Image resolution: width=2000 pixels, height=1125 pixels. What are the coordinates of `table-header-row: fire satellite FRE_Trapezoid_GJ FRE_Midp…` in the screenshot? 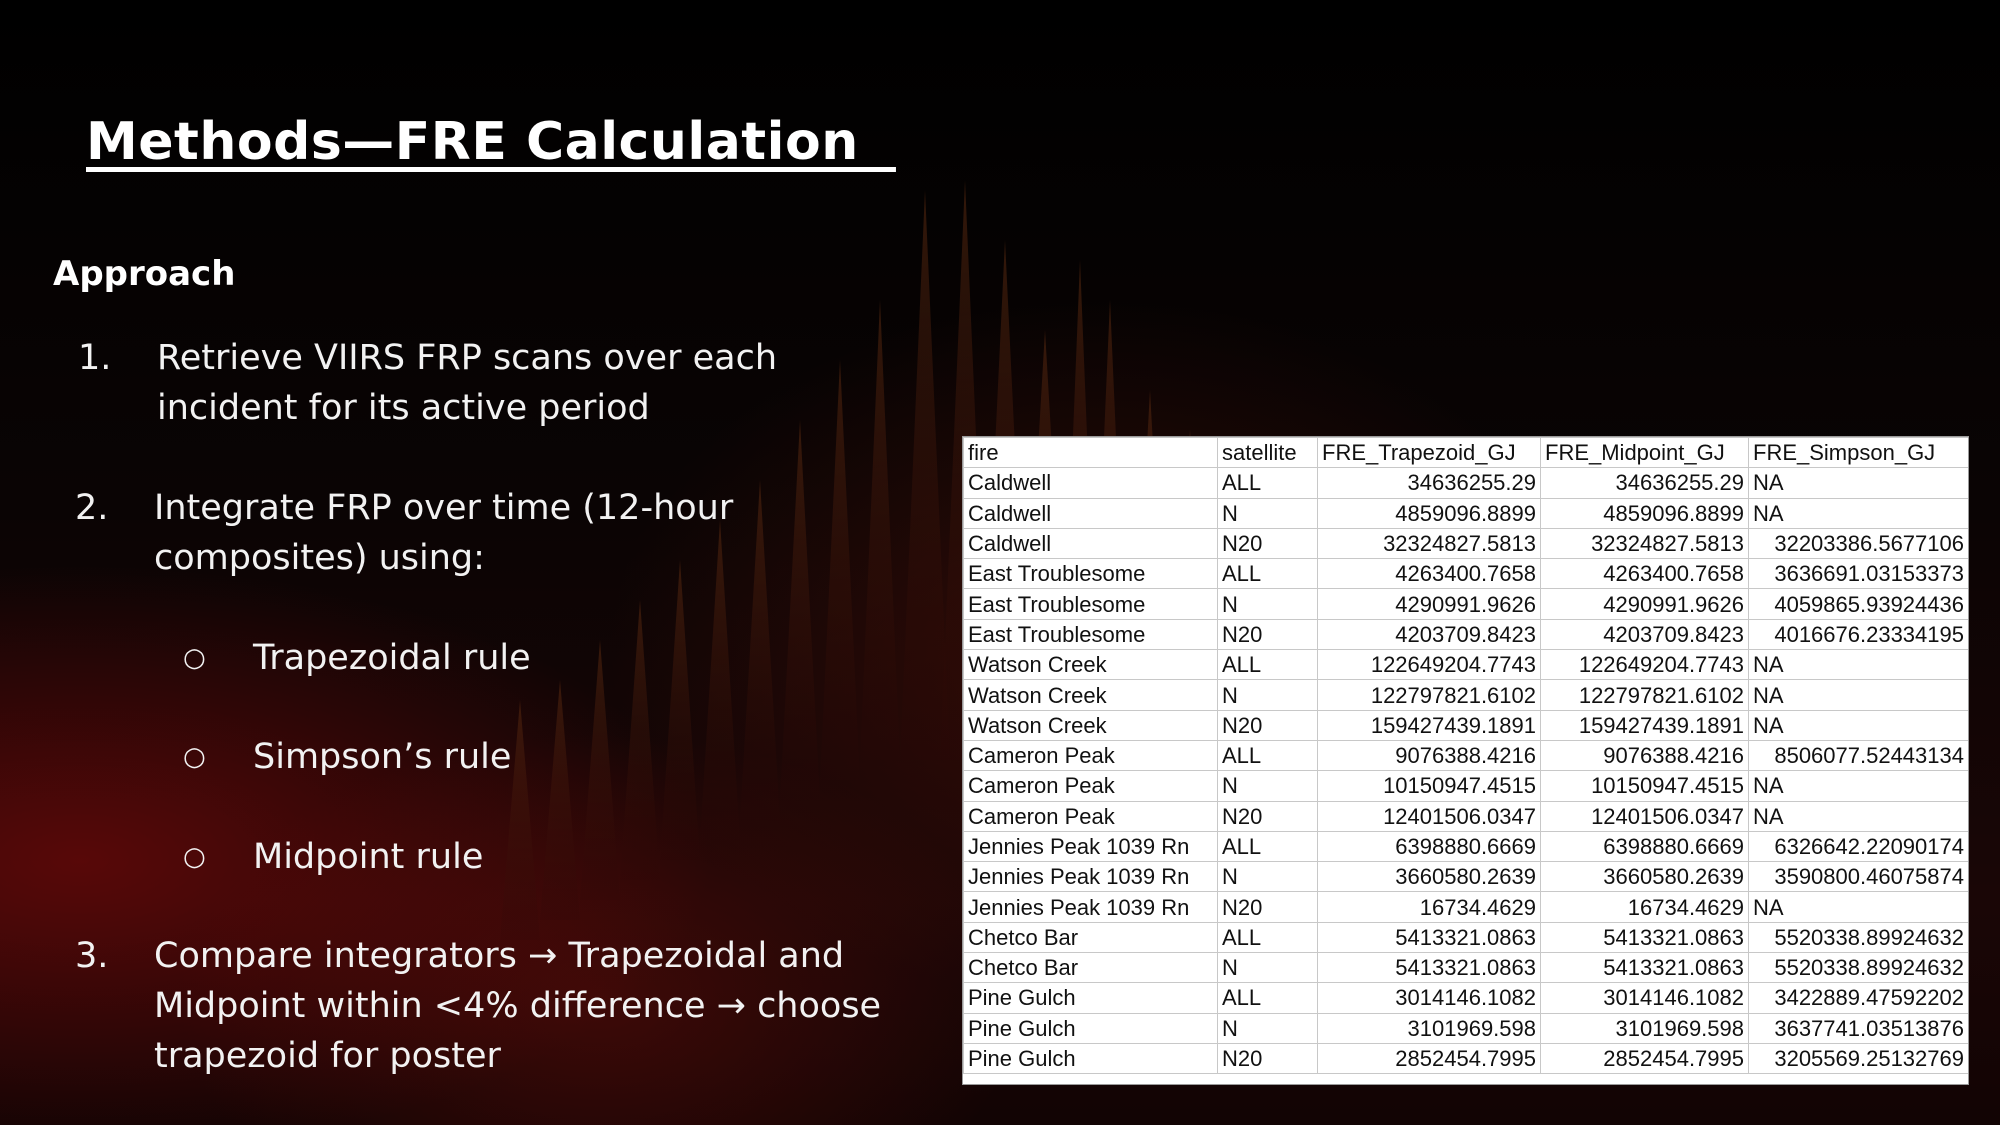 It's located at (1465, 453).